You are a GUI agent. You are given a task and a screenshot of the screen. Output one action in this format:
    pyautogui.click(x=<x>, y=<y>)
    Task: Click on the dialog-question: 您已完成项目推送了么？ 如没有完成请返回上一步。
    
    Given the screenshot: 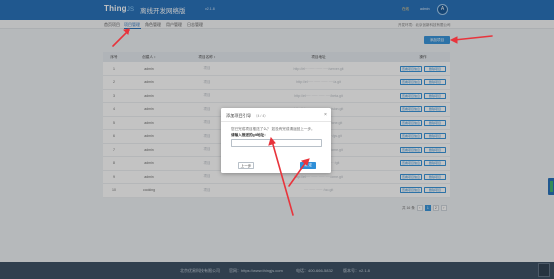 What is the action you would take?
    pyautogui.click(x=273, y=129)
    